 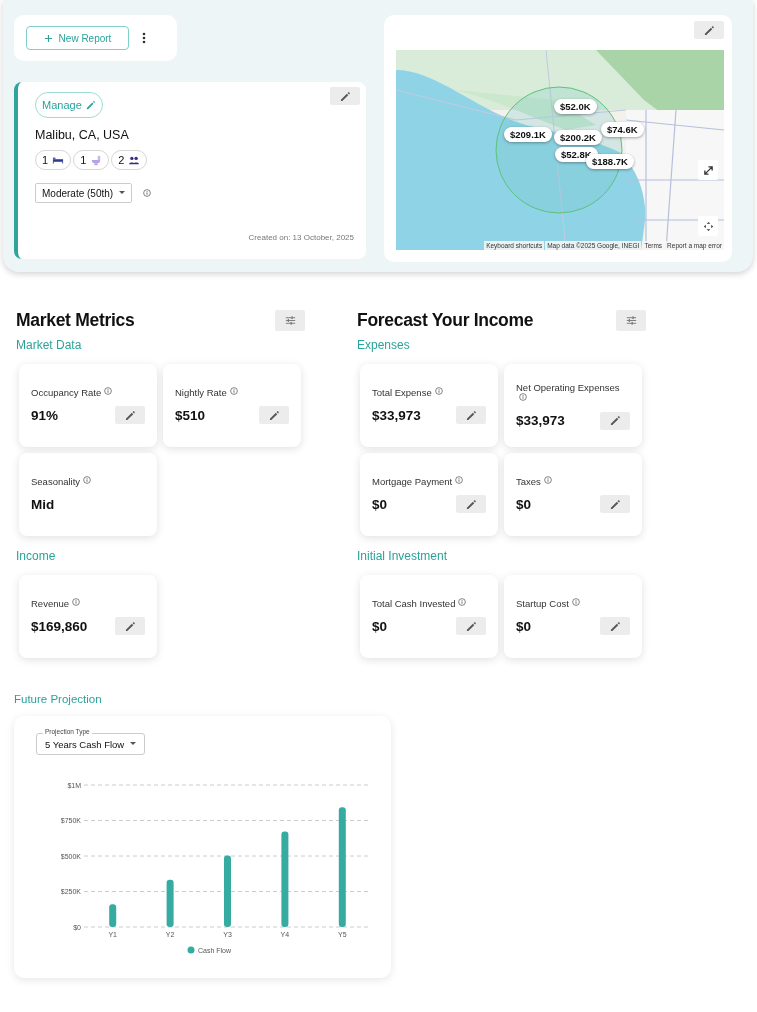 What do you see at coordinates (403, 556) in the screenshot?
I see `group-title: Initial Investment` at bounding box center [403, 556].